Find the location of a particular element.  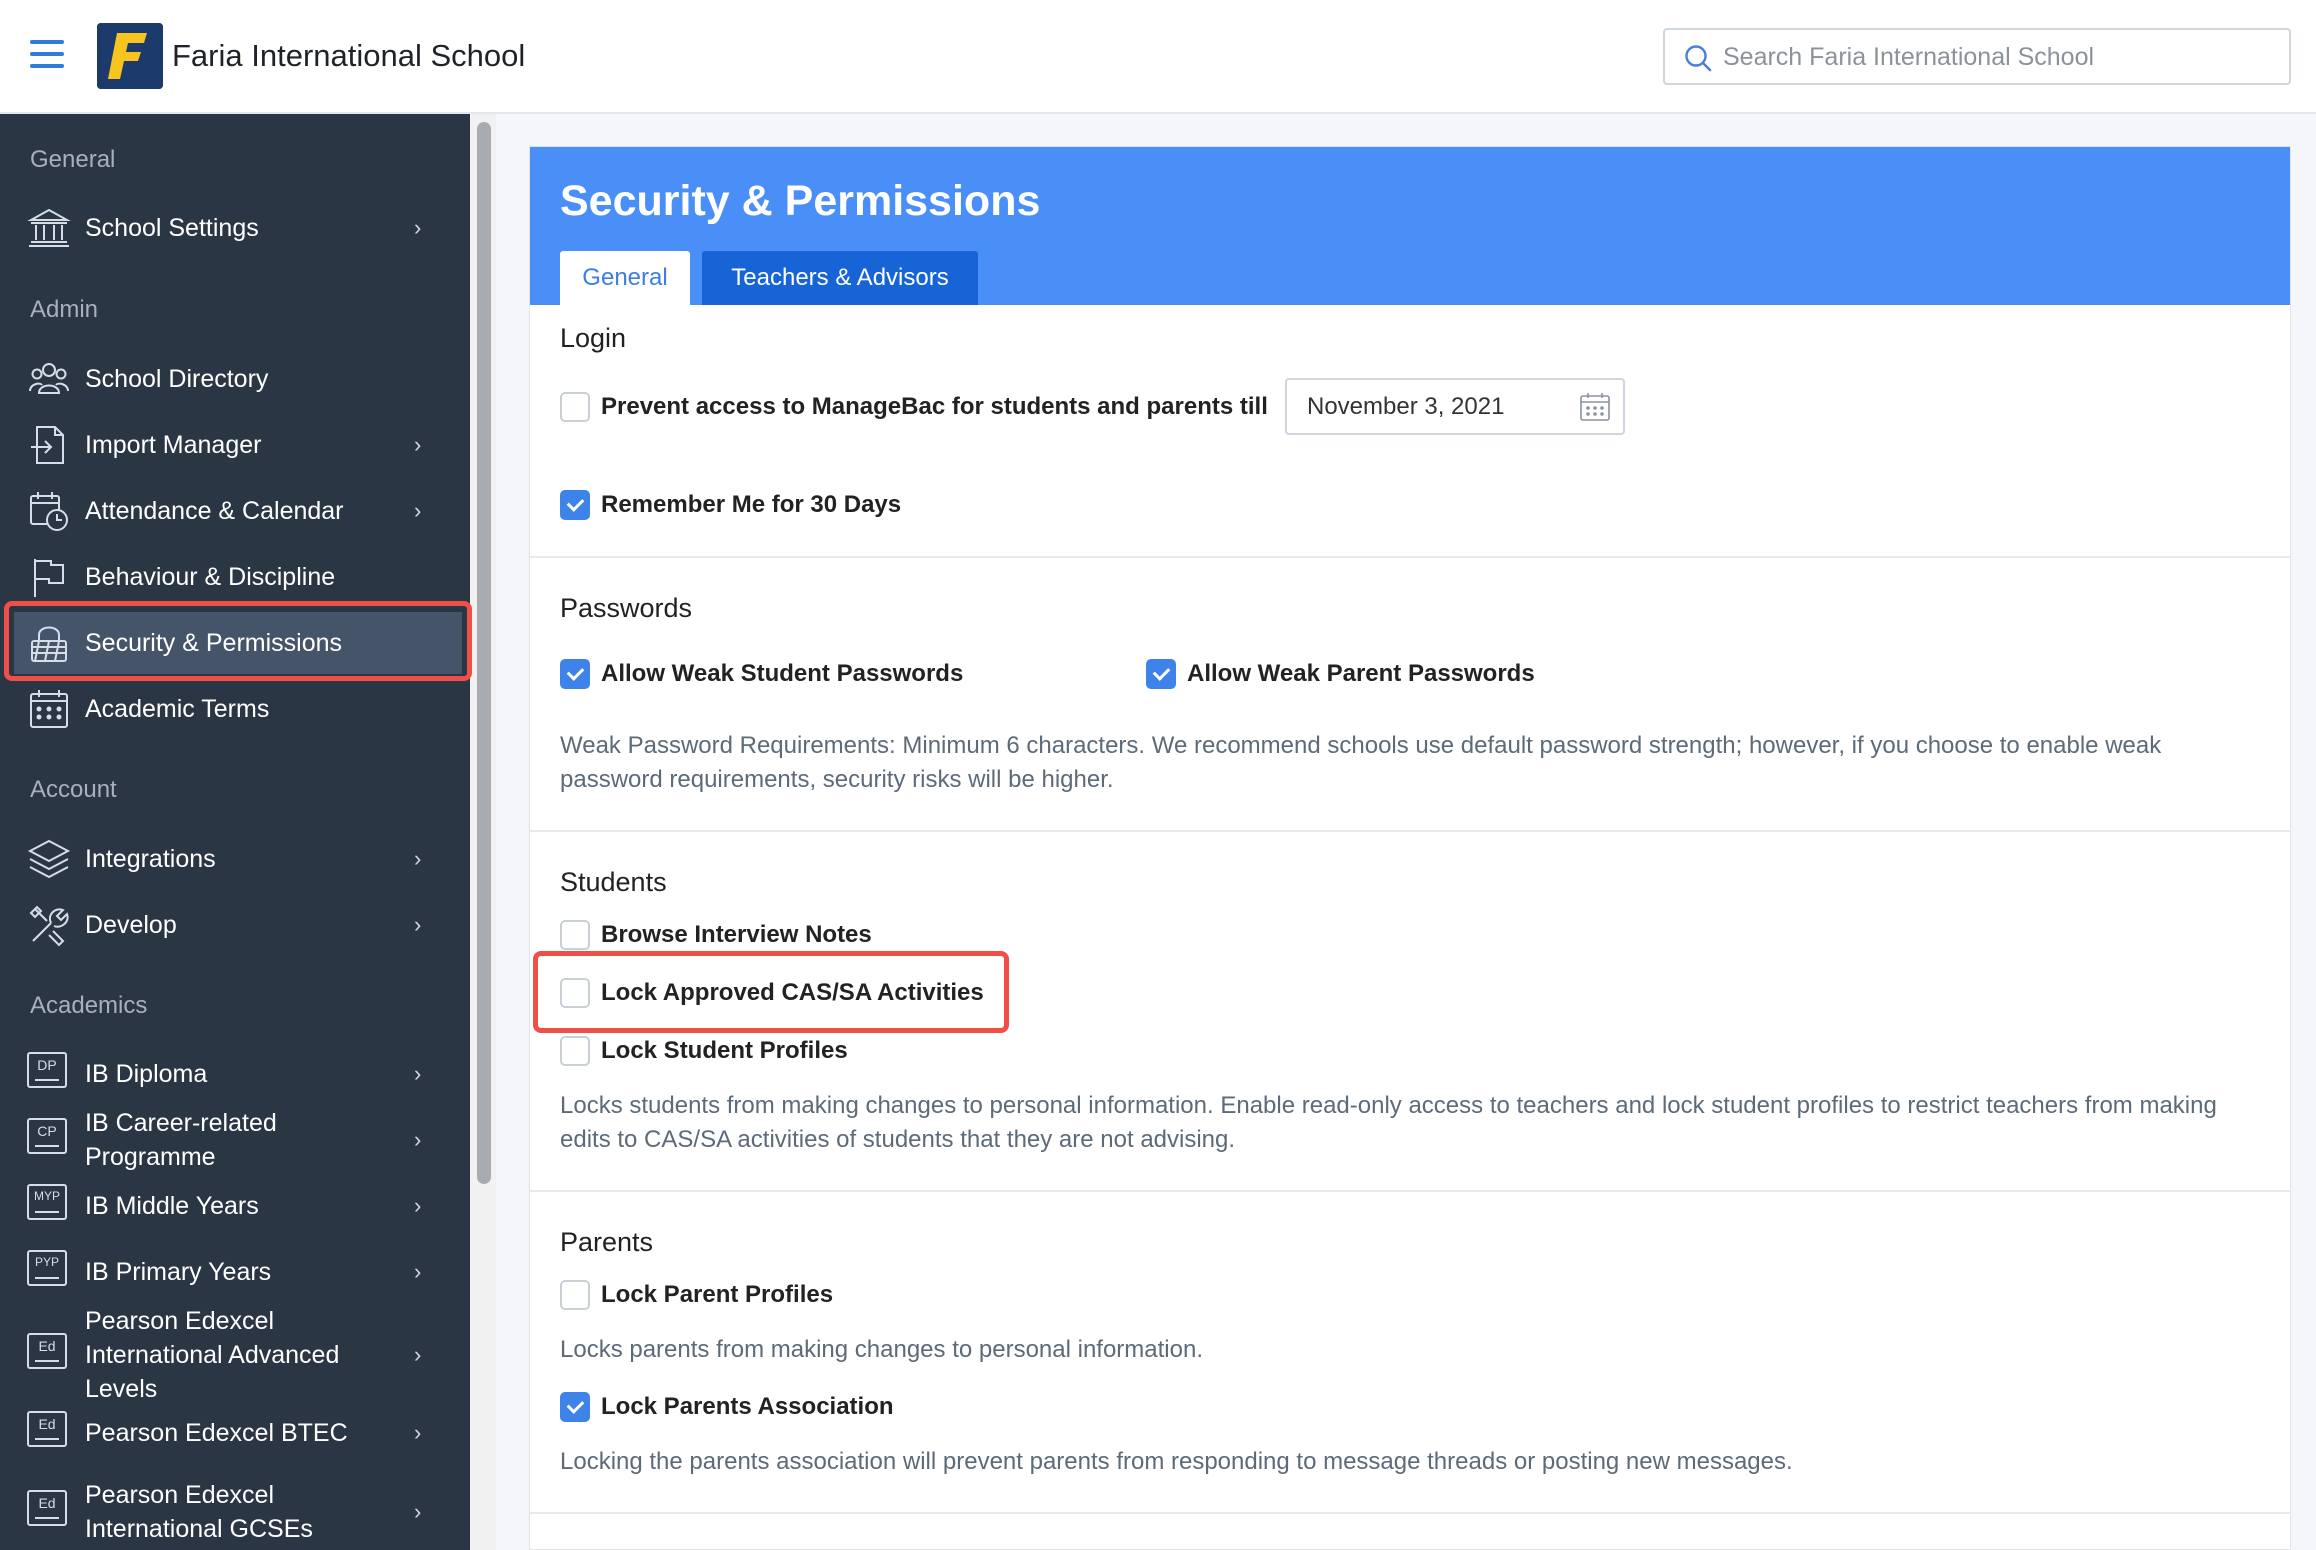

lock-student-profiles-label: Lock Student Profiles is located at coordinates (724, 1050).